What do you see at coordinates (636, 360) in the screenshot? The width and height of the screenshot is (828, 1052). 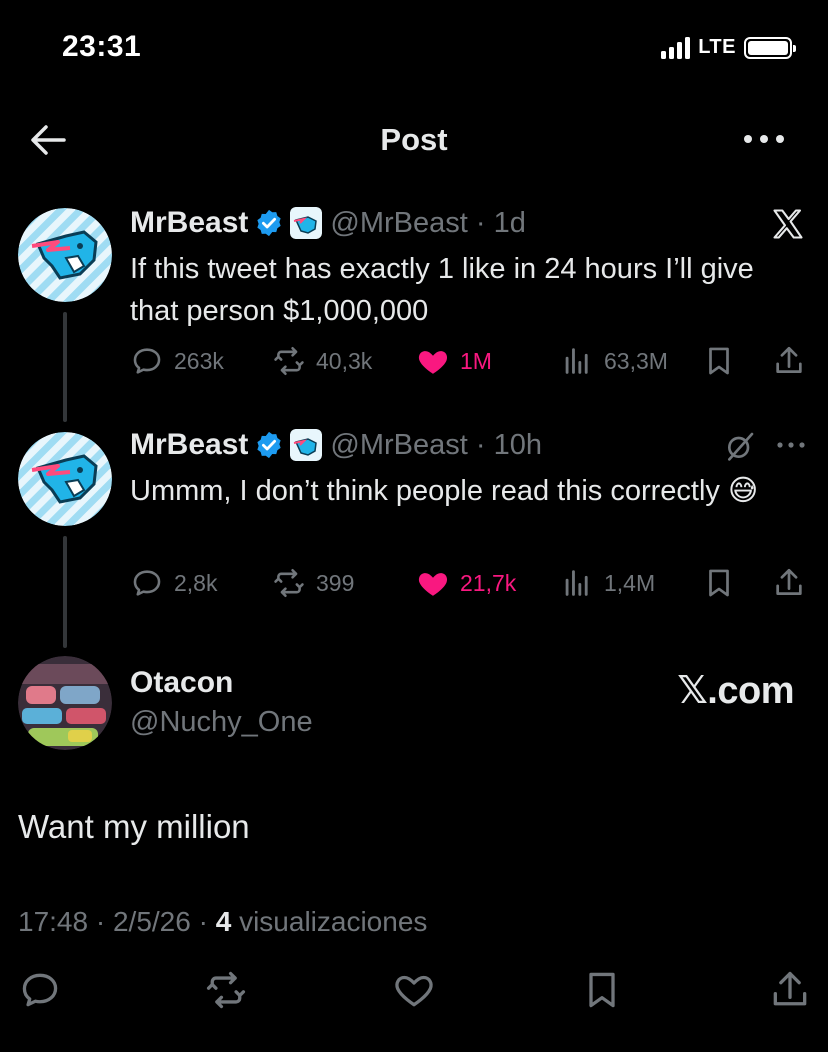 I see `views-count: 63,3M` at bounding box center [636, 360].